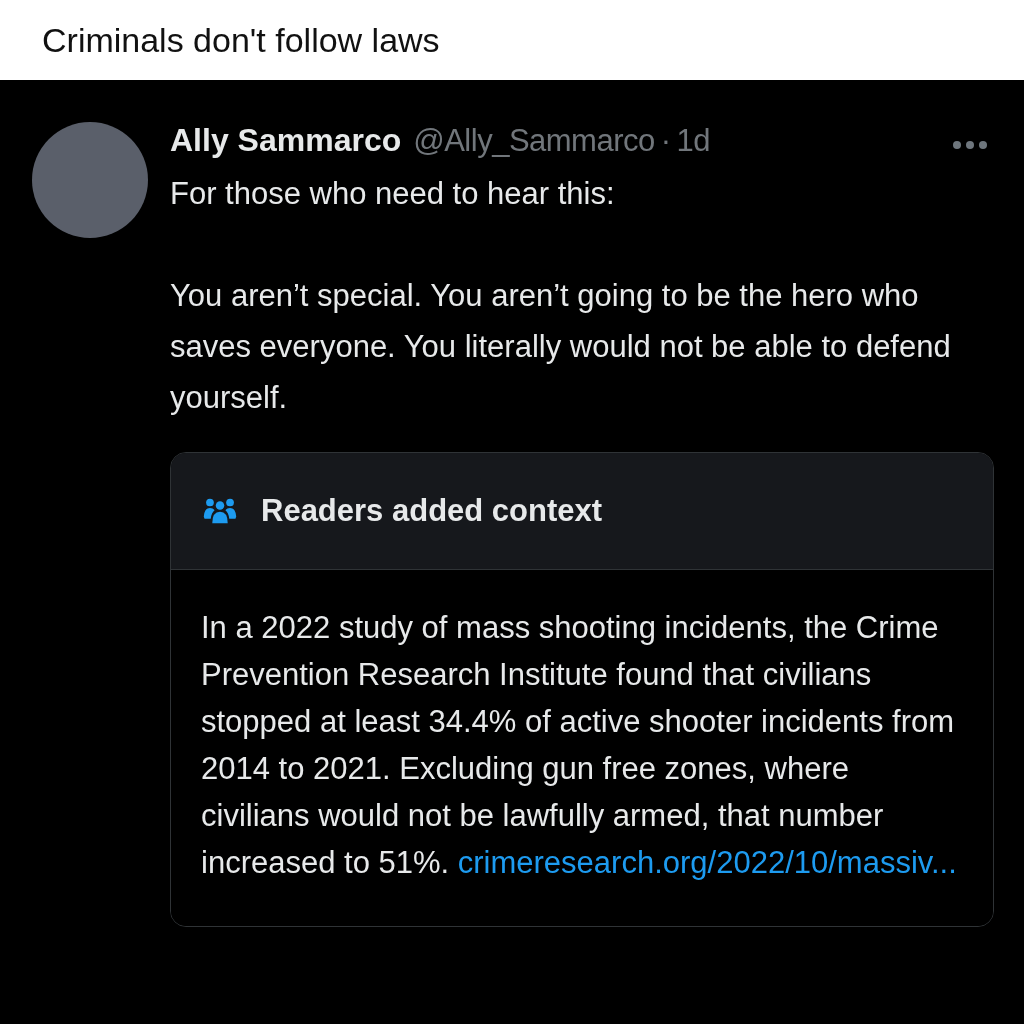  What do you see at coordinates (534, 141) in the screenshot?
I see `author-handle: @Ally_Sammarco` at bounding box center [534, 141].